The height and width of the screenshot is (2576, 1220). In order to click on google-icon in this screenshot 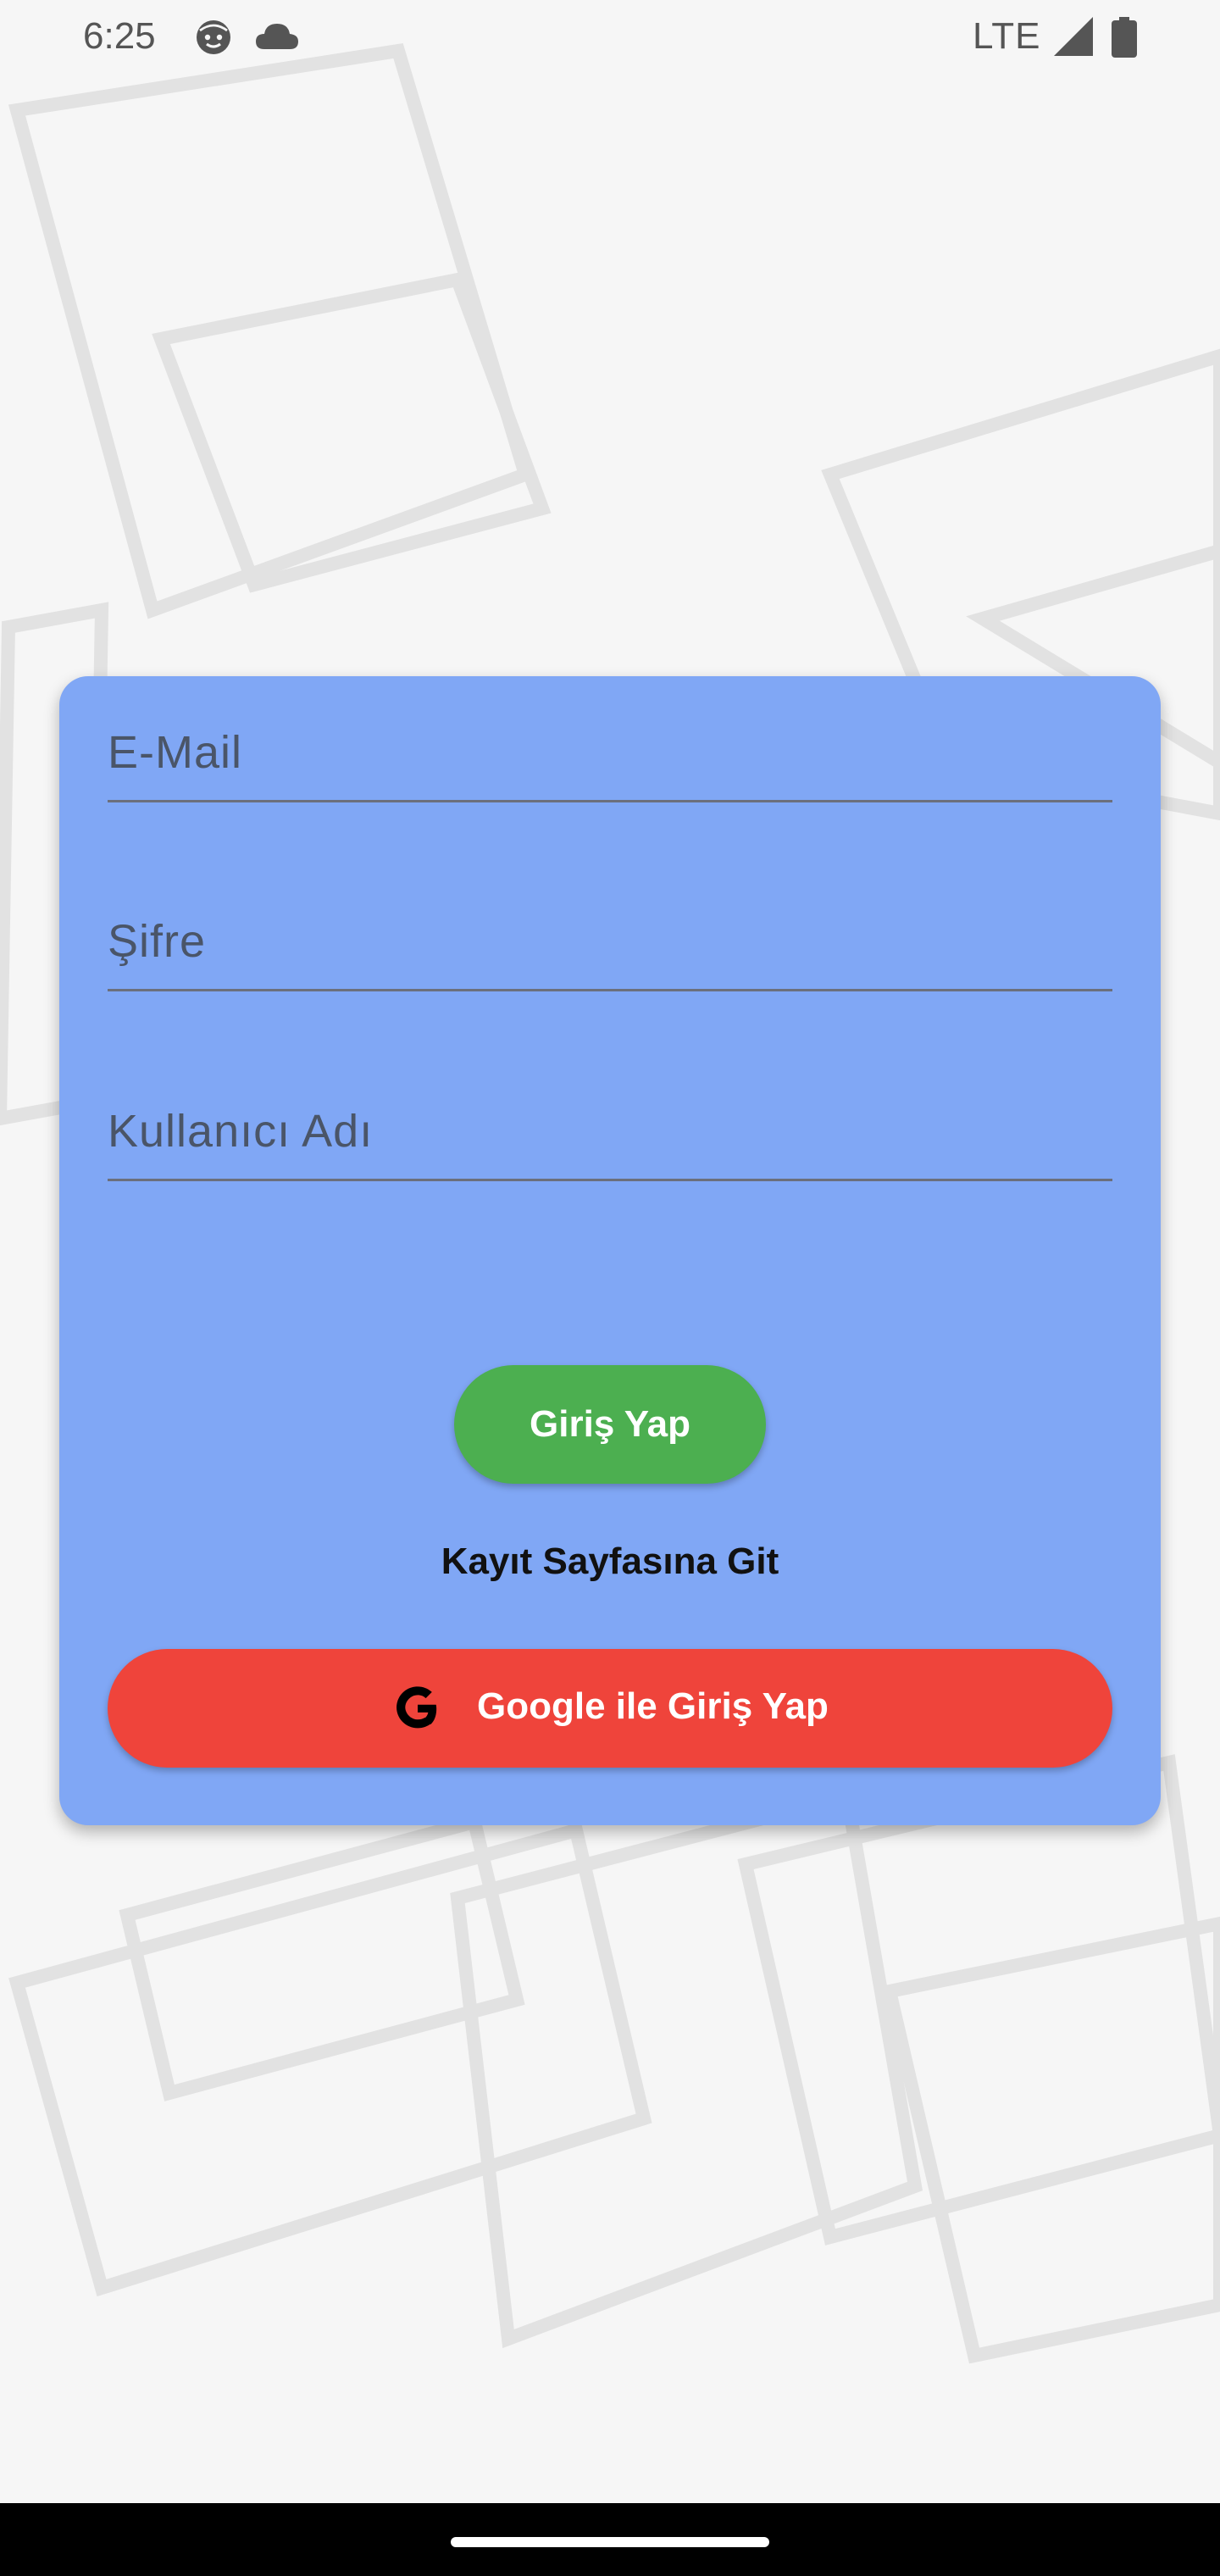, I will do `click(416, 1707)`.